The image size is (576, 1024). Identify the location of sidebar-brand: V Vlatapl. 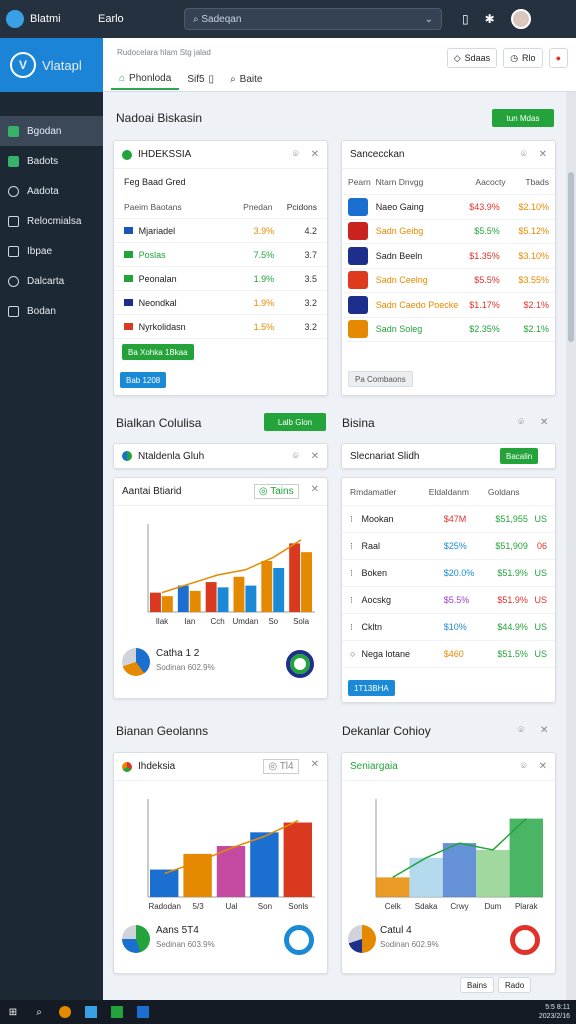
(51, 65).